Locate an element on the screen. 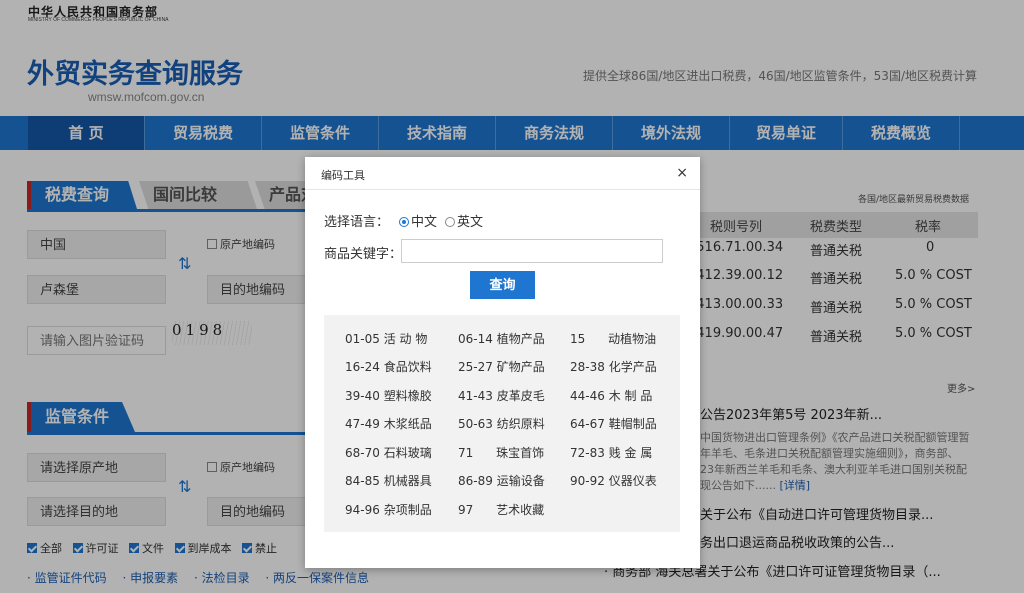 This screenshot has height=593, width=1024. query-button: 查询 is located at coordinates (502, 285).